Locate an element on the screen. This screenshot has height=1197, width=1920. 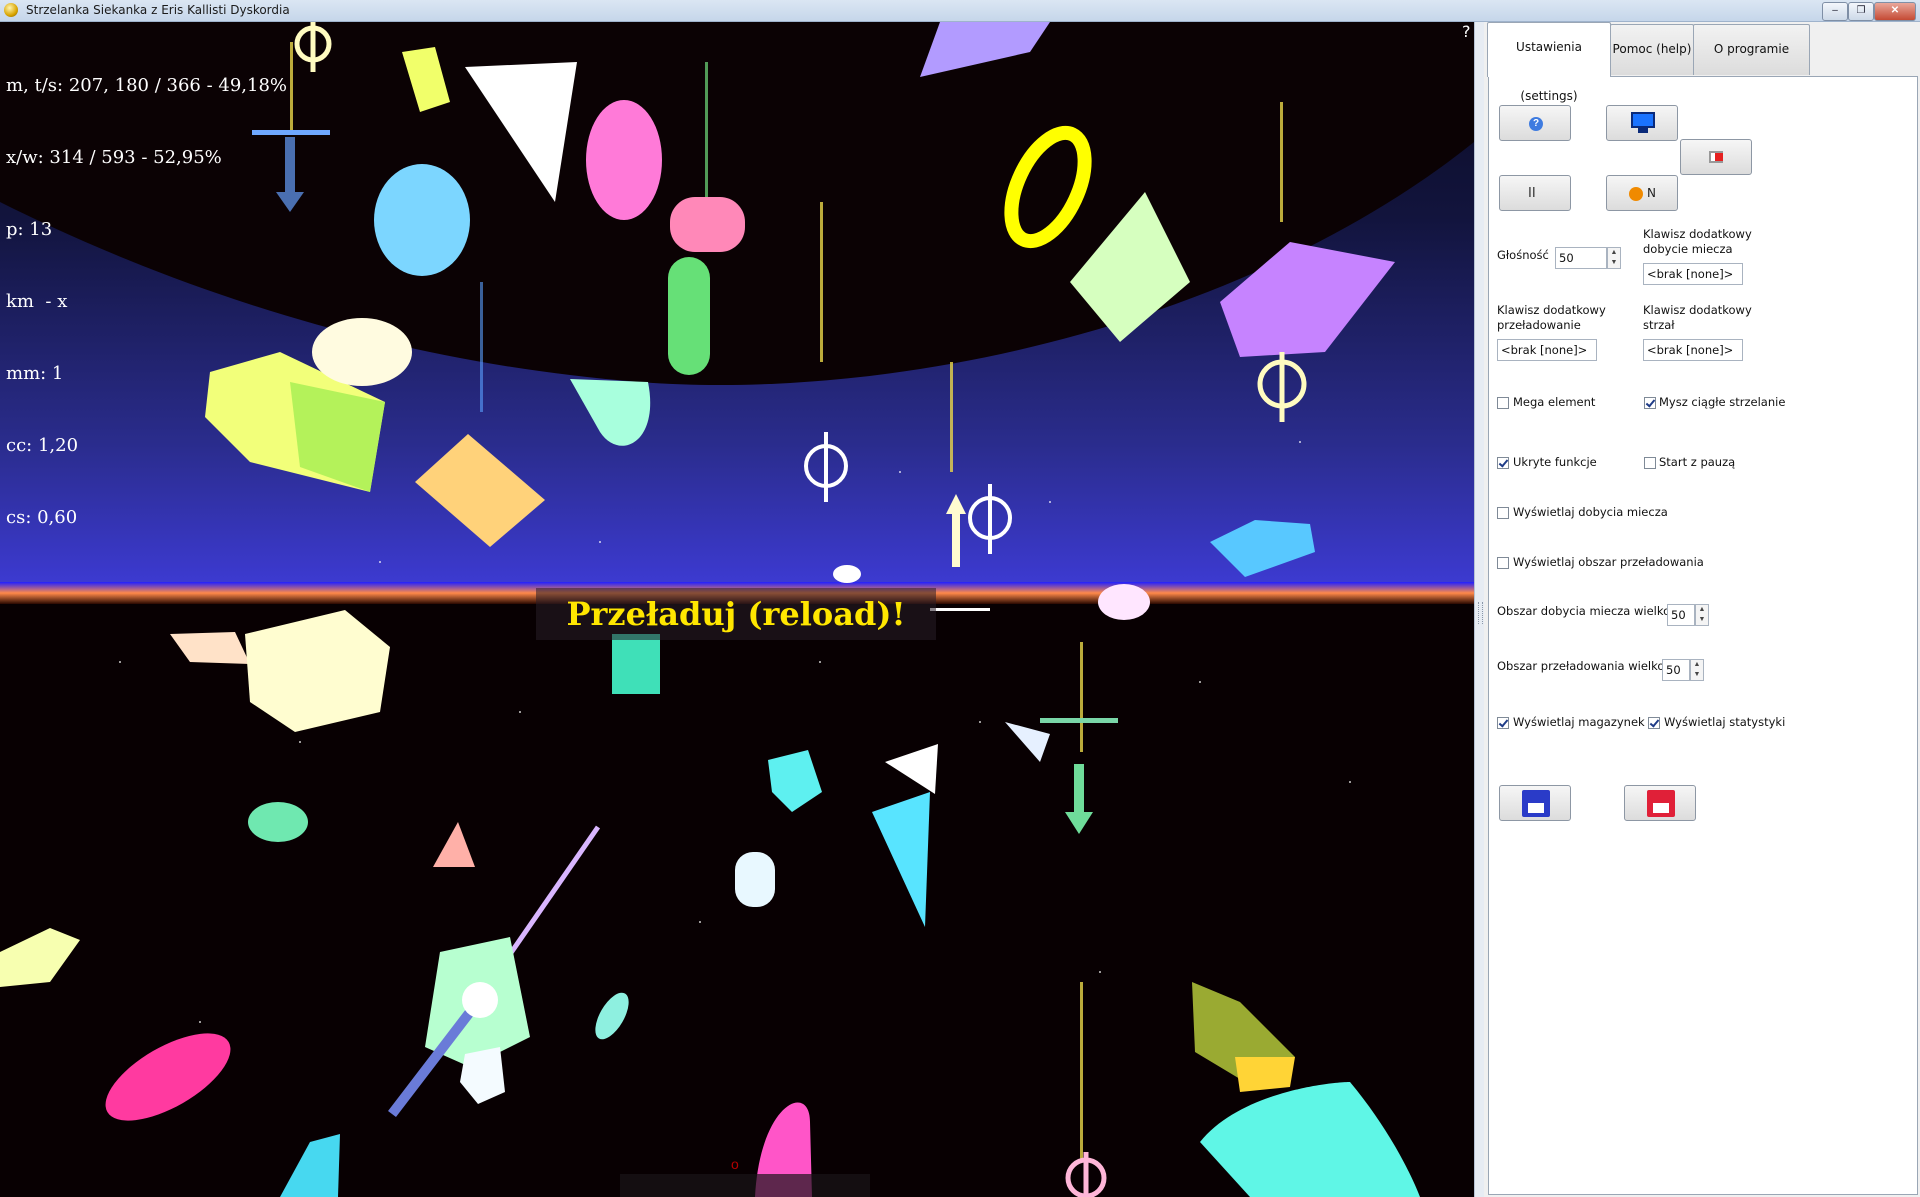
show-reload-area-checkbox is located at coordinates (1503, 563).